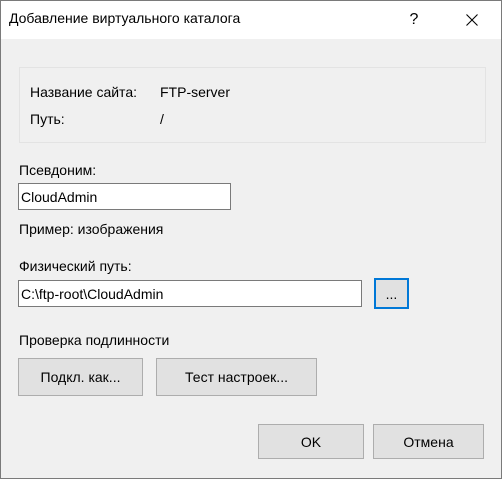 The width and height of the screenshot is (502, 479). What do you see at coordinates (195, 92) in the screenshot?
I see `site-name-value: FTP-server` at bounding box center [195, 92].